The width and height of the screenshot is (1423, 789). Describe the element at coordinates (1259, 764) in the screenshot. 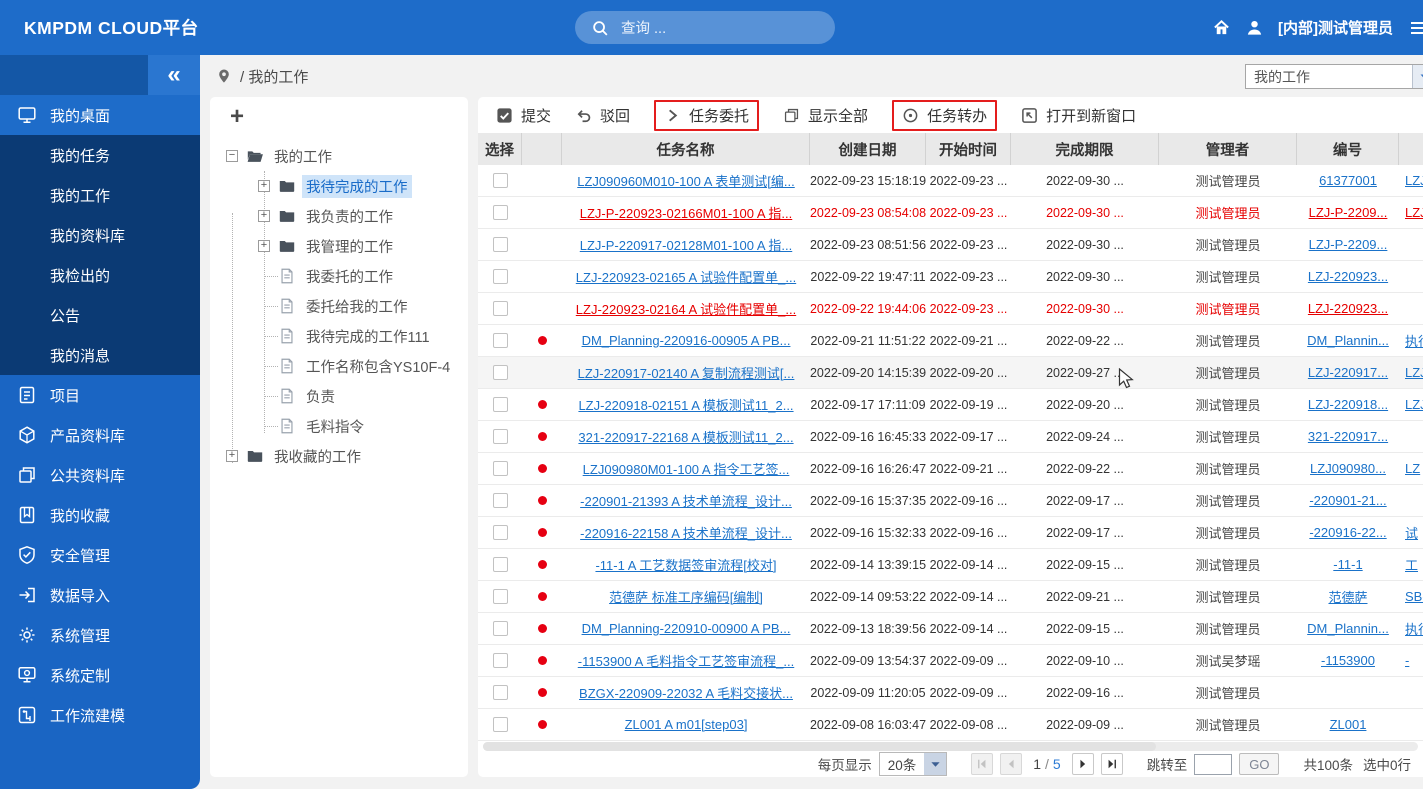

I see `go-button: GO` at that location.